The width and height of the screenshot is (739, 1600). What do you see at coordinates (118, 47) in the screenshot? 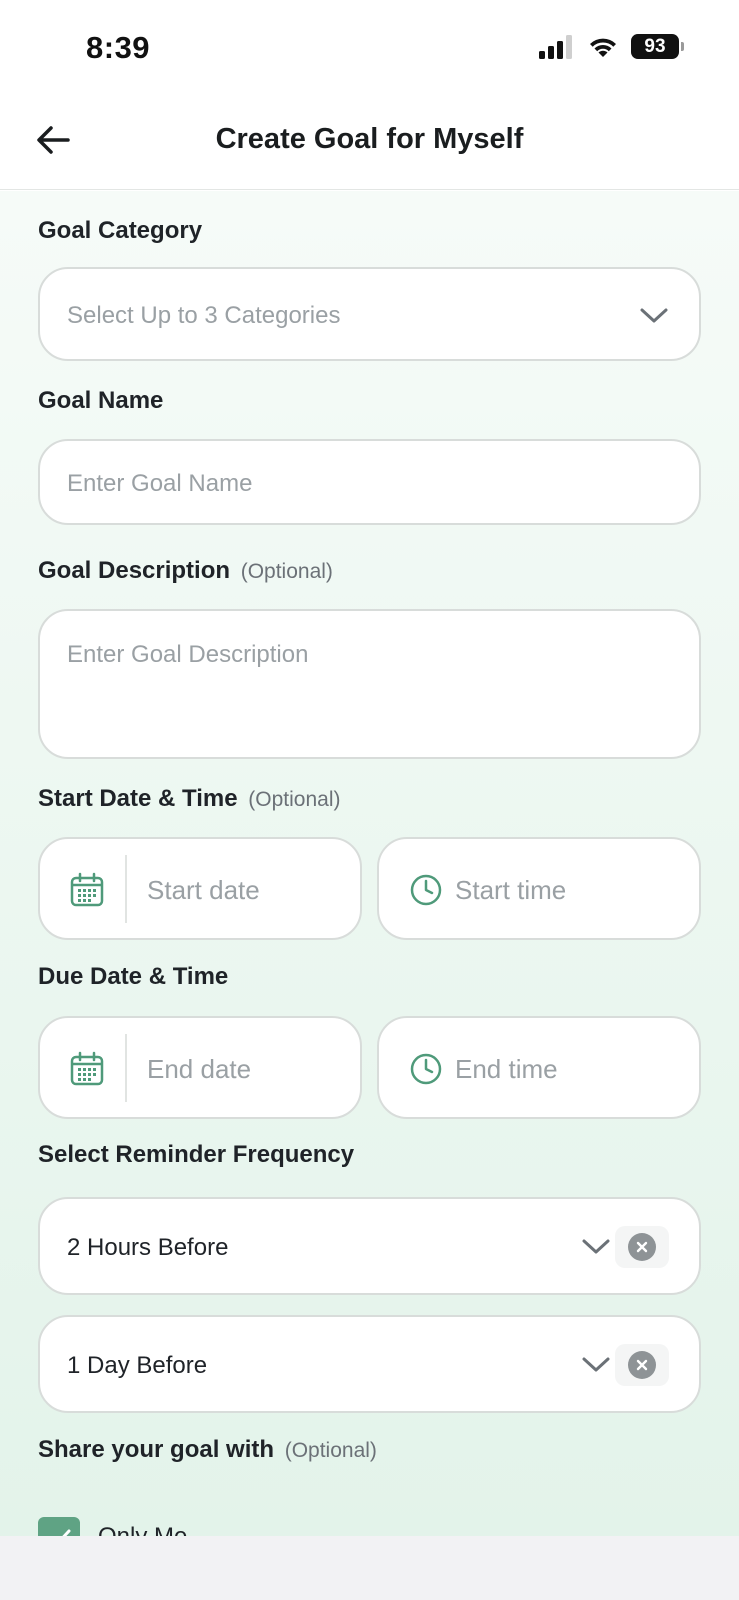
I see `status-time: 8:39` at bounding box center [118, 47].